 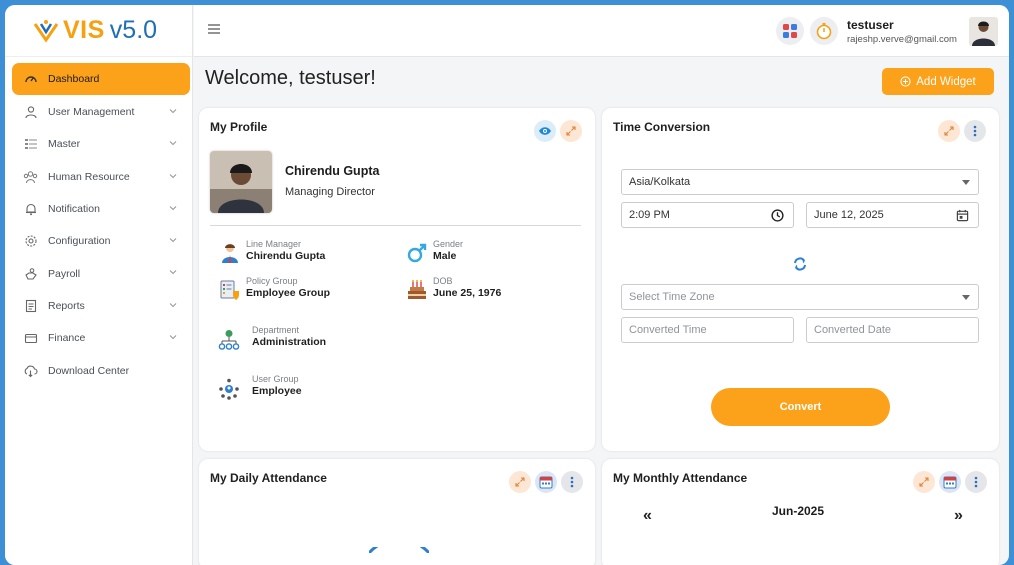 I want to click on eye-icon, so click(x=545, y=131).